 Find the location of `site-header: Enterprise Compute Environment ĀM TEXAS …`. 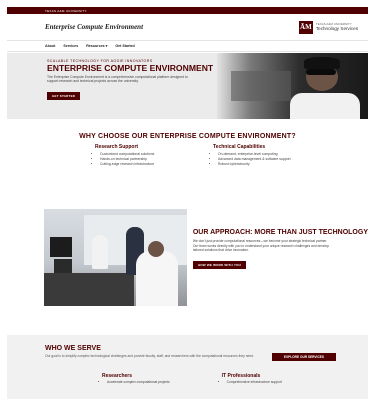

site-header: Enterprise Compute Environment ĀM TEXAS … is located at coordinates (187, 27).